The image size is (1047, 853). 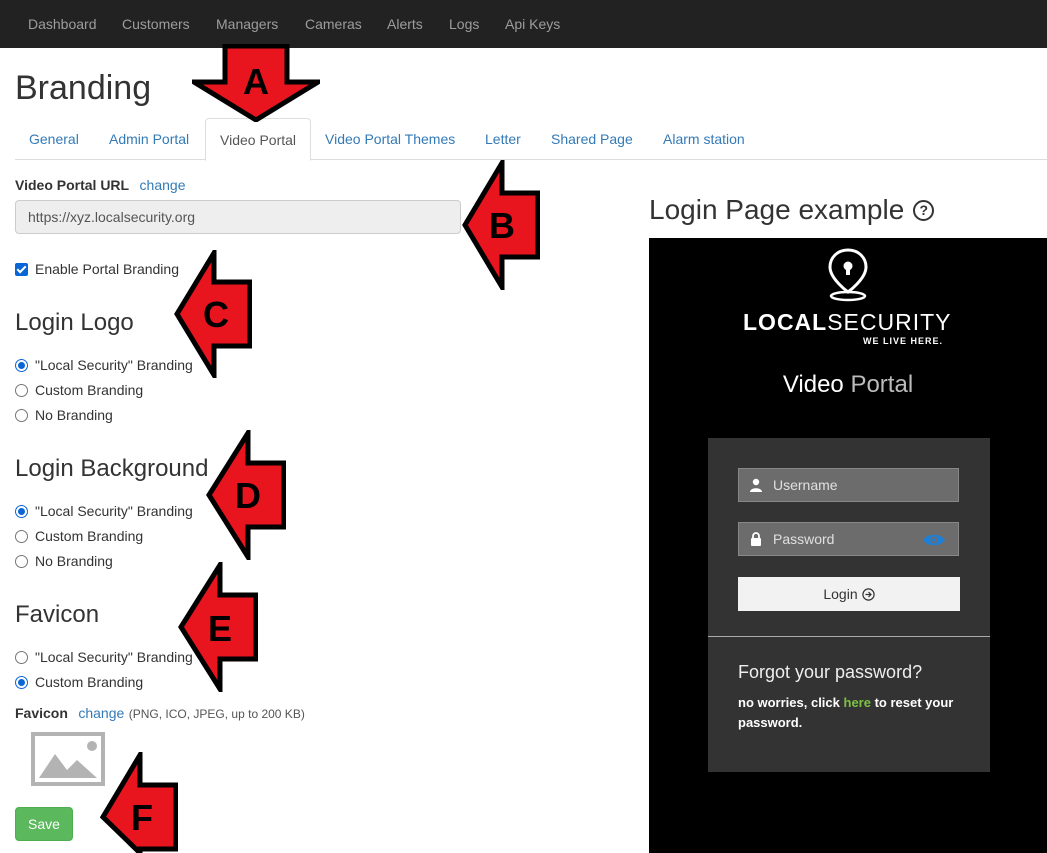 I want to click on annotation-label-d: D, so click(x=248, y=495).